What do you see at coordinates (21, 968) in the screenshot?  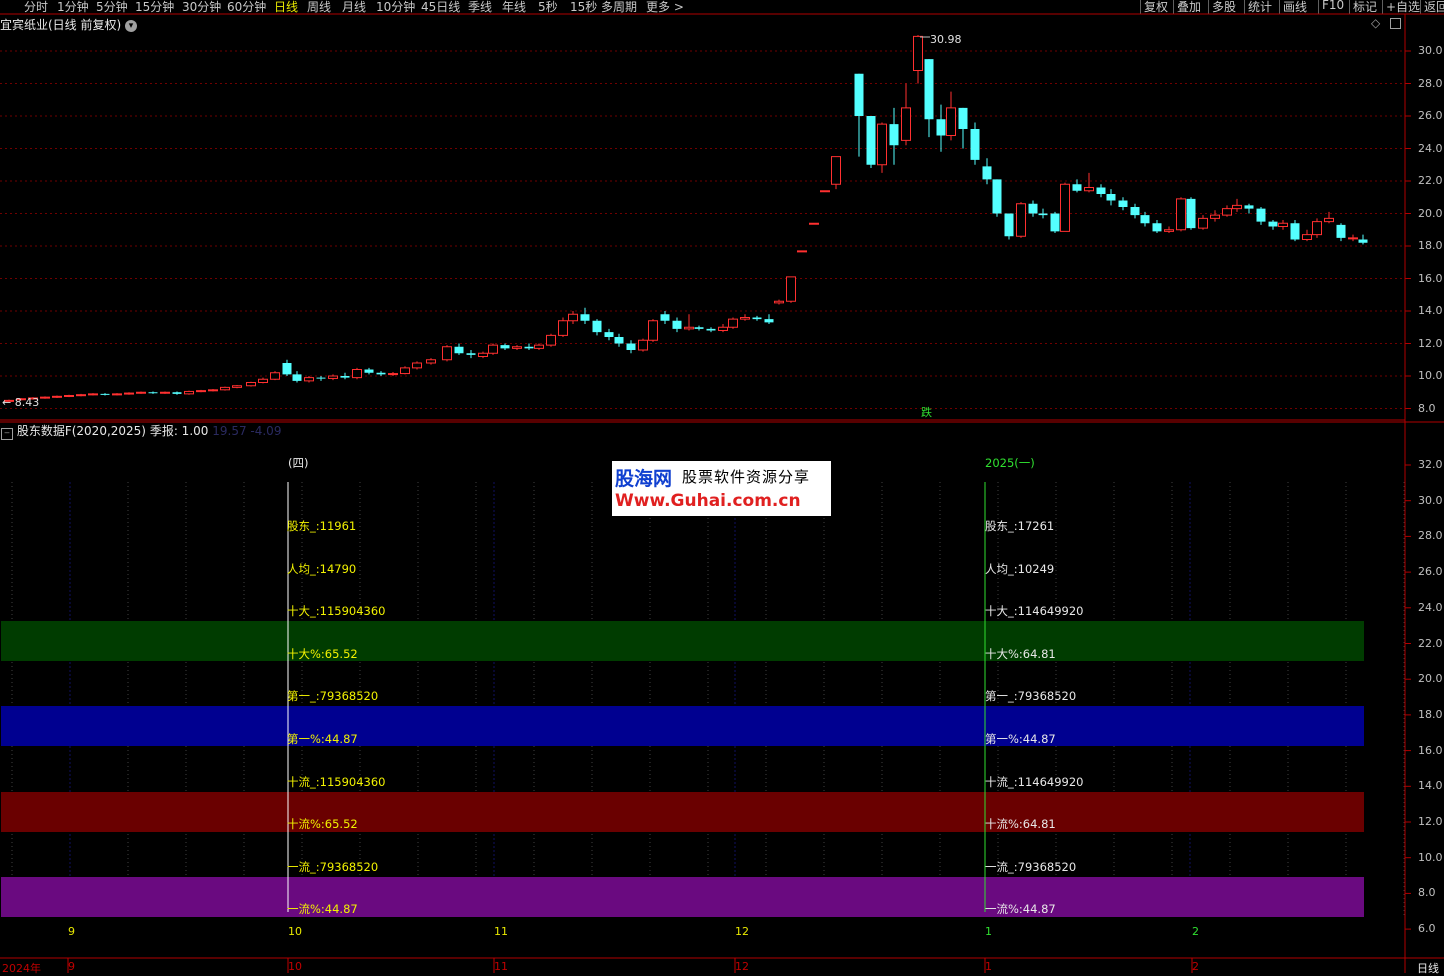 I see `date-axis-label: 2024年` at bounding box center [21, 968].